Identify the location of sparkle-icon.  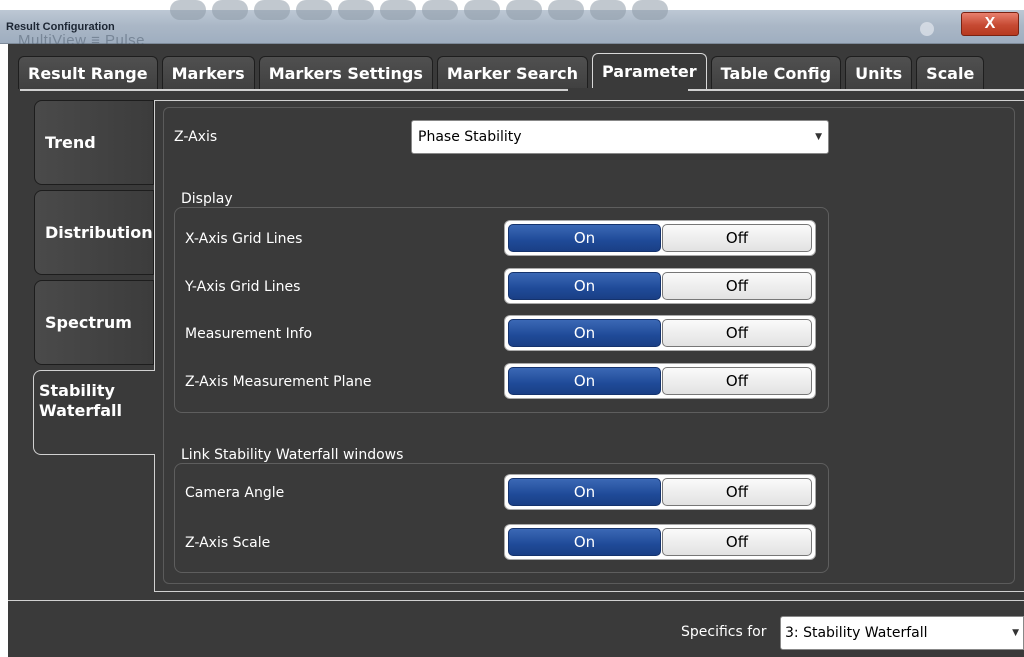
(927, 29).